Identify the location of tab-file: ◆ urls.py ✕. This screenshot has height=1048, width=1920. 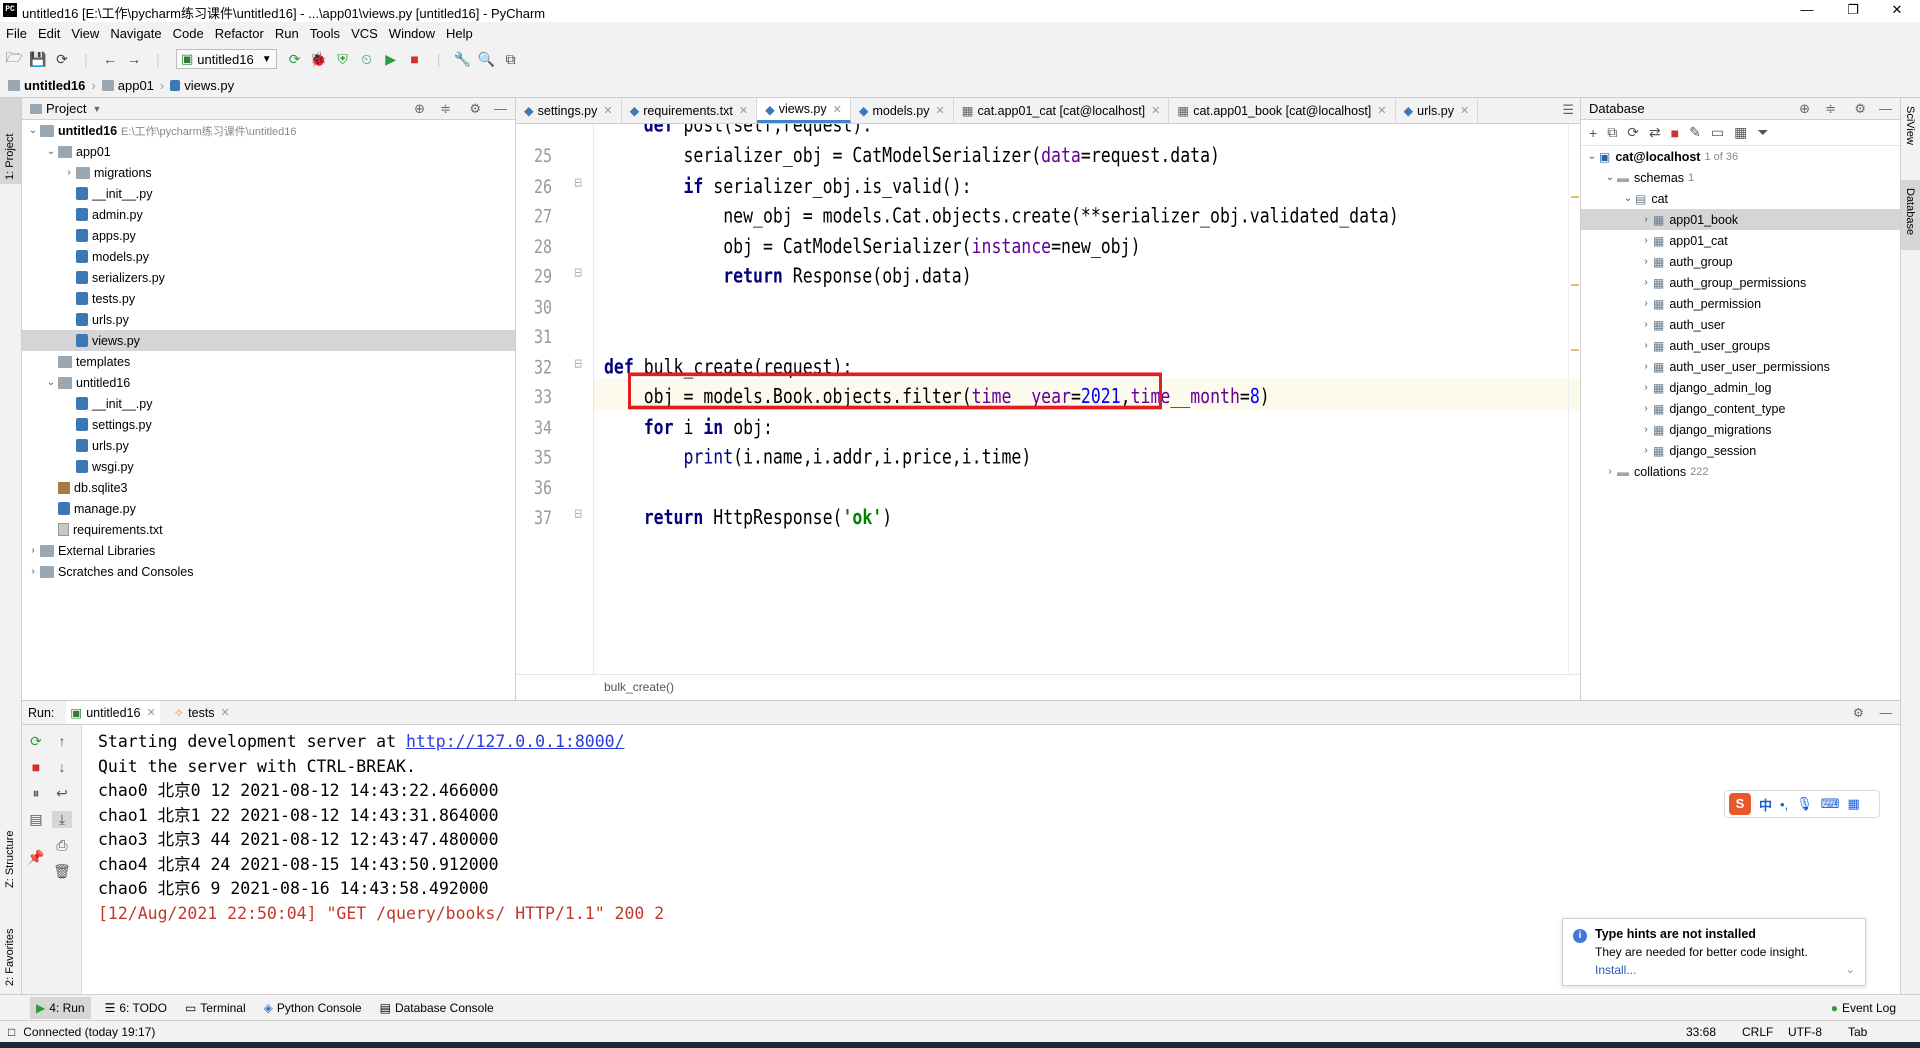
(1437, 110).